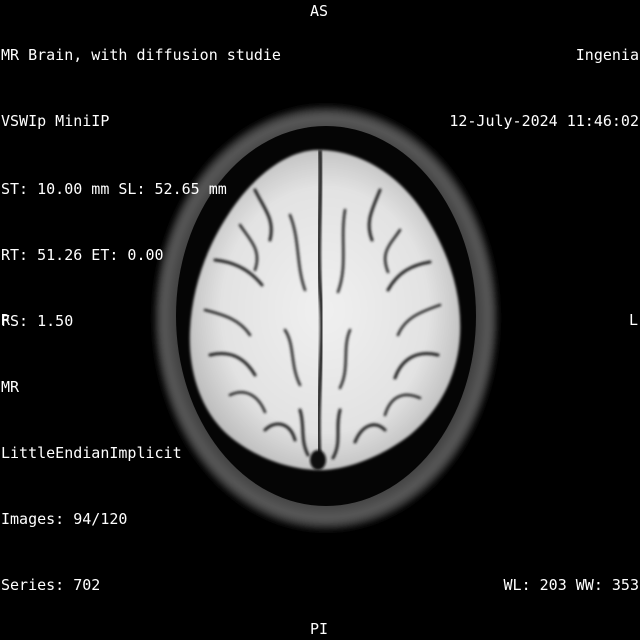 The image size is (640, 640). Describe the element at coordinates (91, 453) in the screenshot. I see `transfer-syntax: LittleEndianImplicit` at that location.